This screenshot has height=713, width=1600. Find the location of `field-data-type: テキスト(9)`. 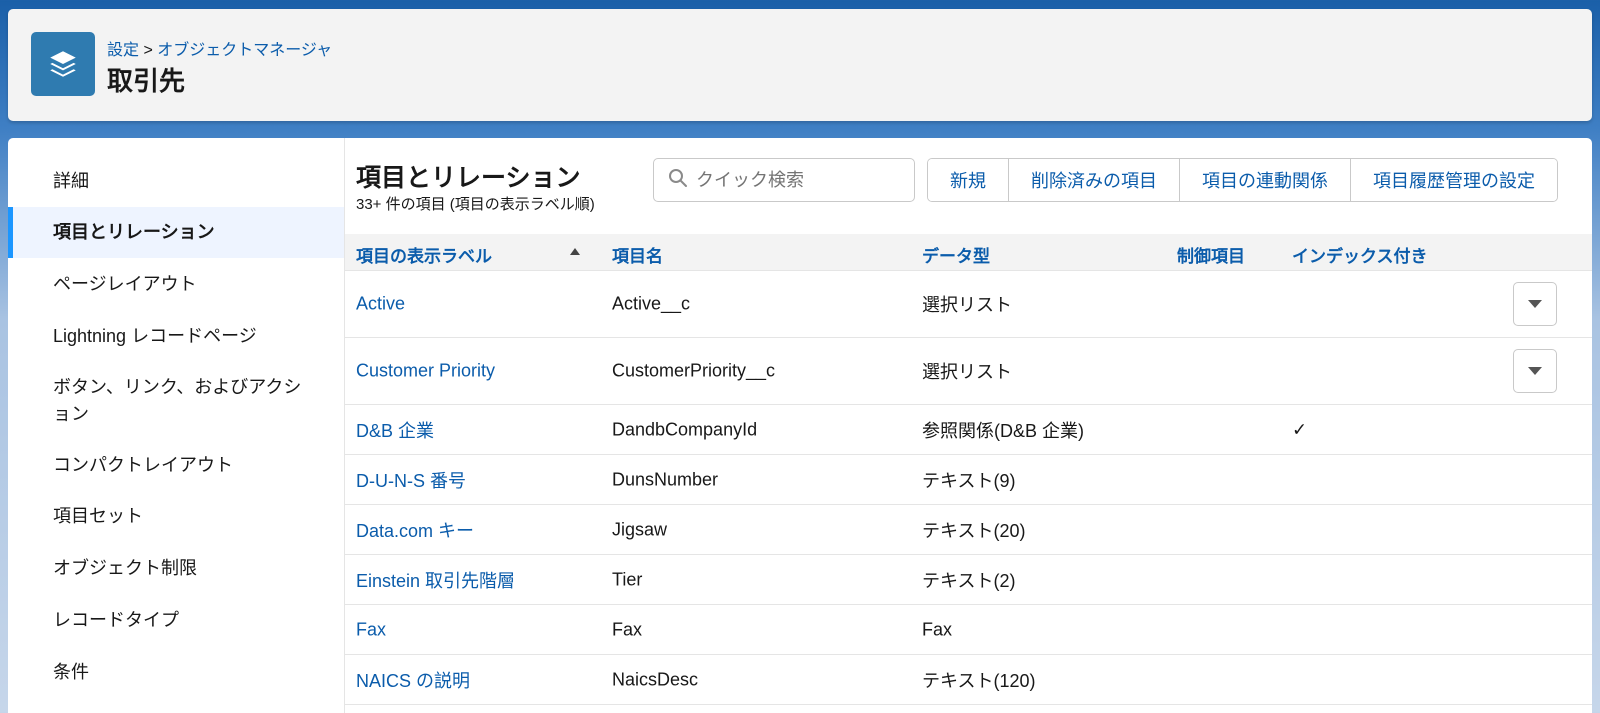

field-data-type: テキスト(9) is located at coordinates (969, 480).